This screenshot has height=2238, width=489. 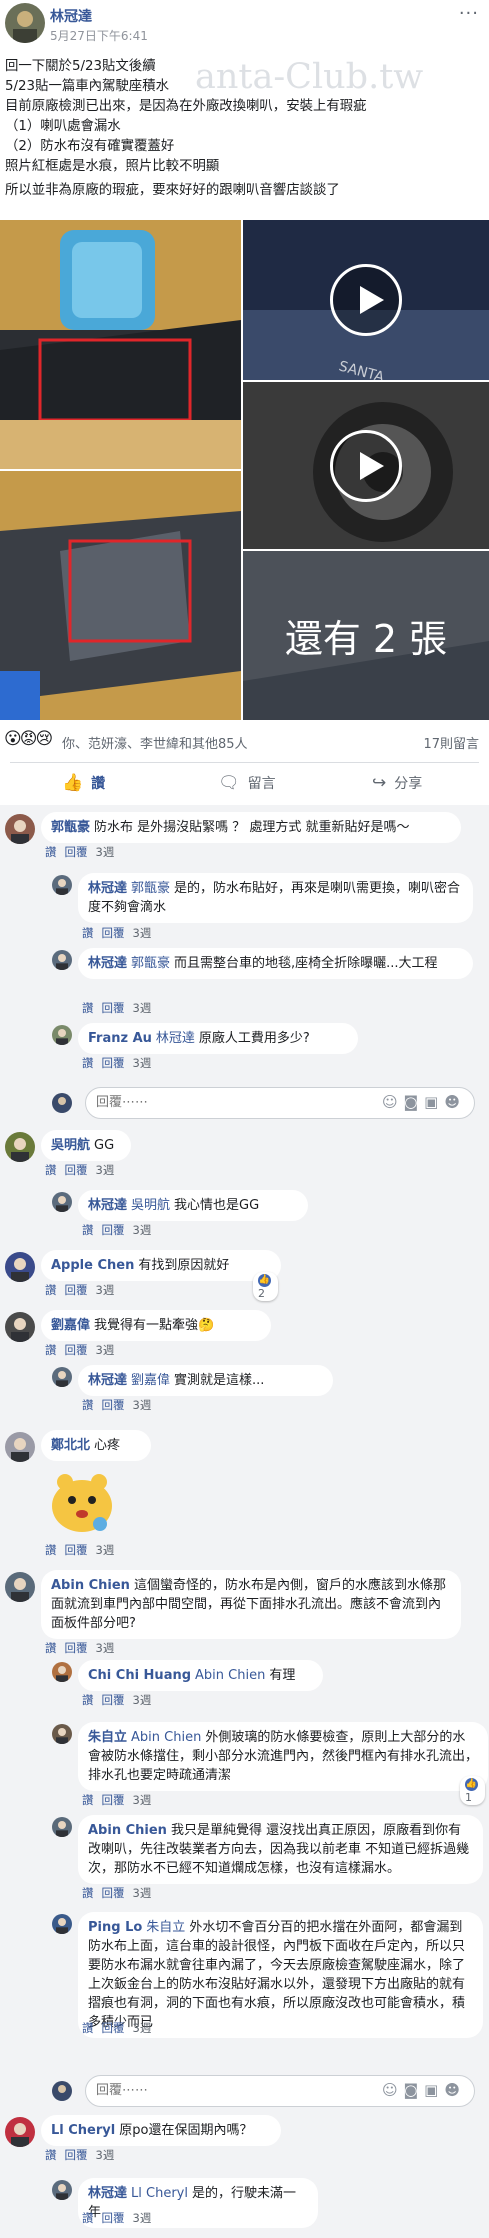 What do you see at coordinates (139, 1675) in the screenshot?
I see `commenter-name: Chi Chi Huang` at bounding box center [139, 1675].